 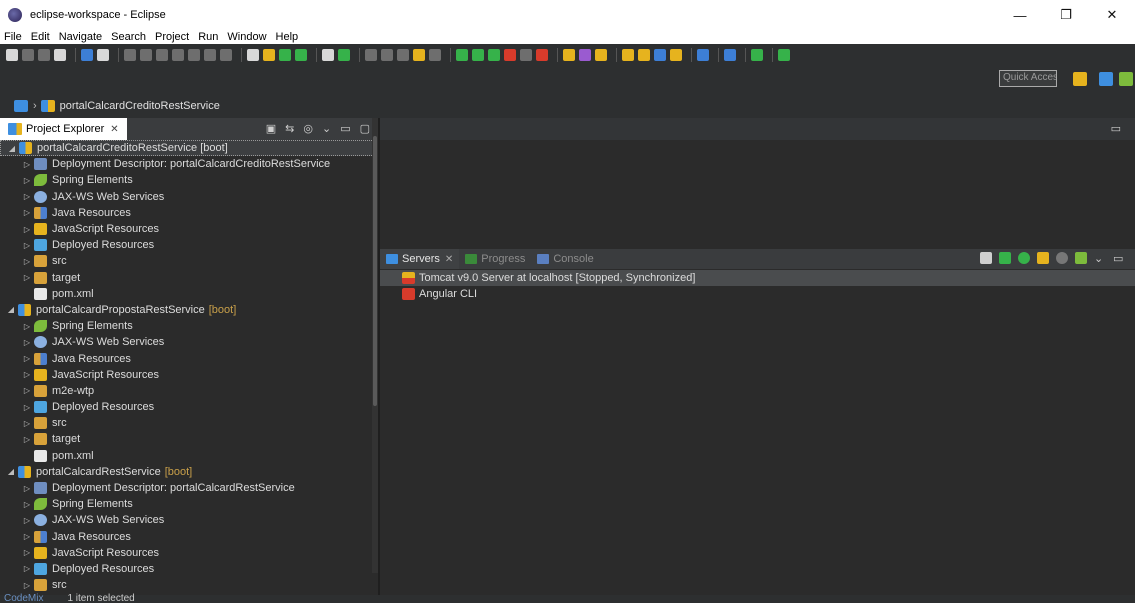 I want to click on profile-server-icon, so click(x=1043, y=258).